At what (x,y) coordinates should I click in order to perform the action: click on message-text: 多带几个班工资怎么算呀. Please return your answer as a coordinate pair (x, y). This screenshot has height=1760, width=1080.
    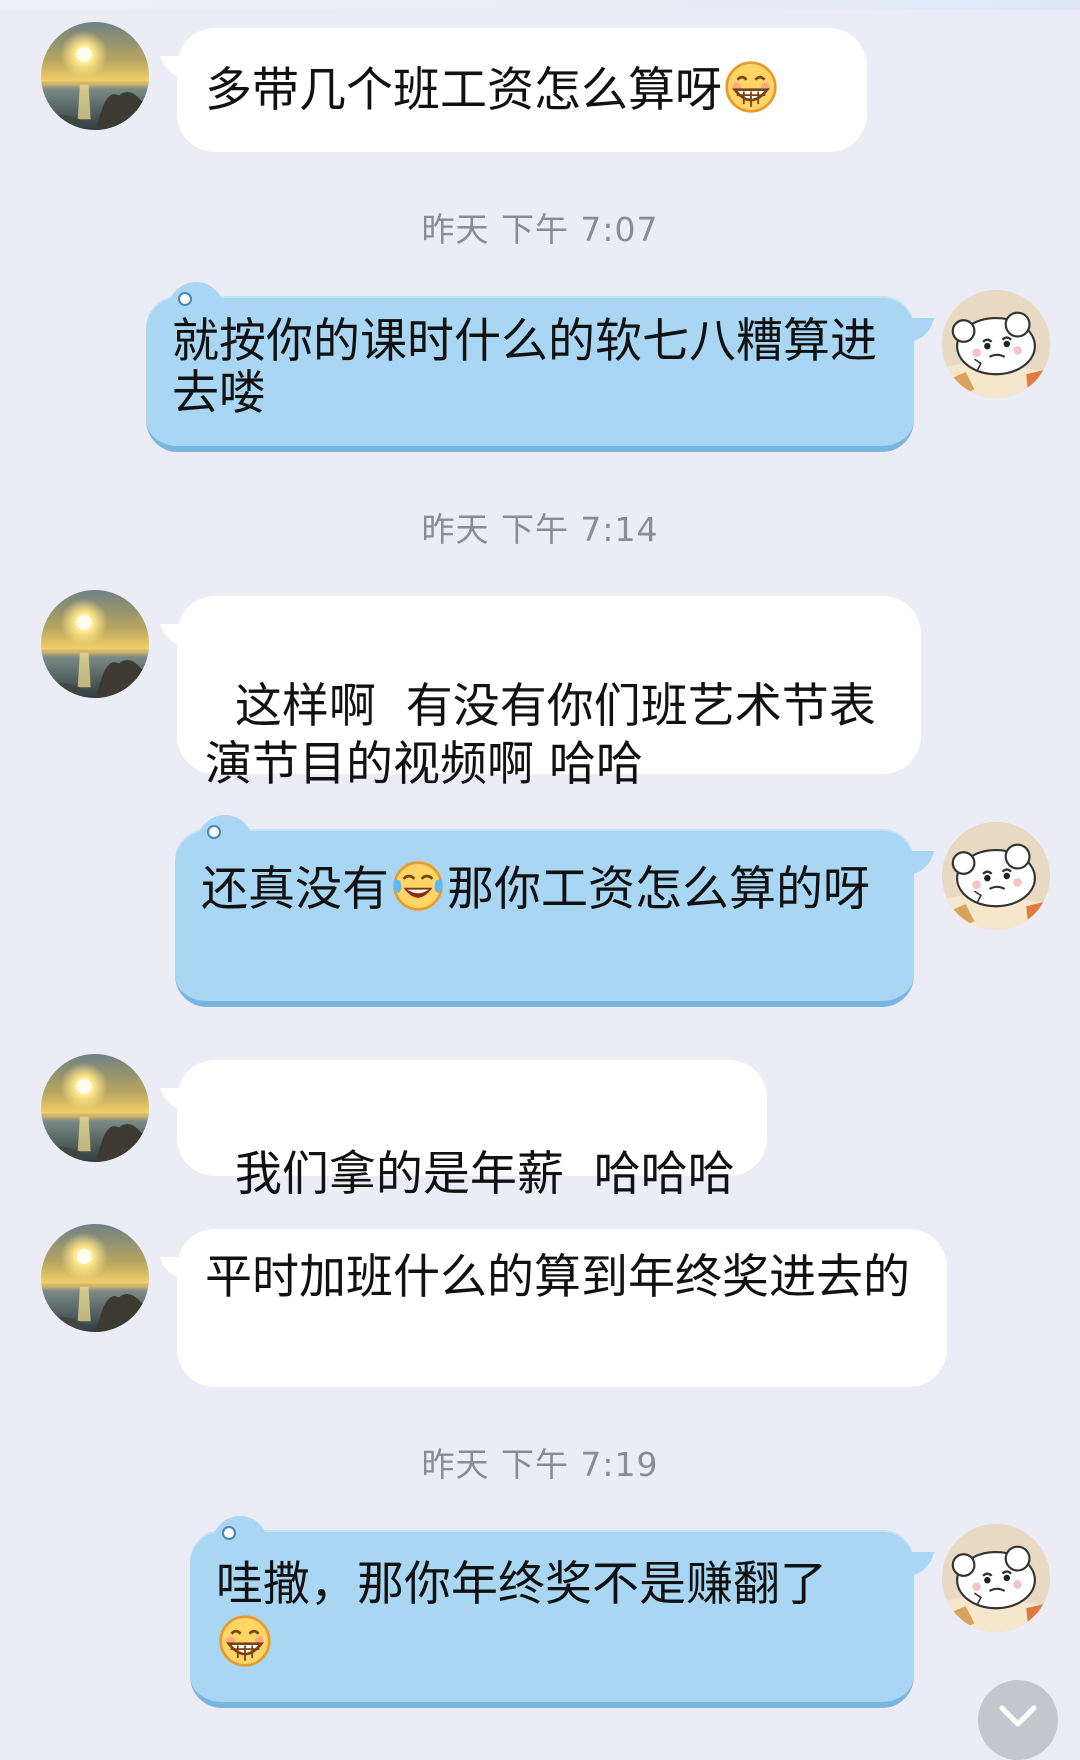
    Looking at the image, I should click on (463, 90).